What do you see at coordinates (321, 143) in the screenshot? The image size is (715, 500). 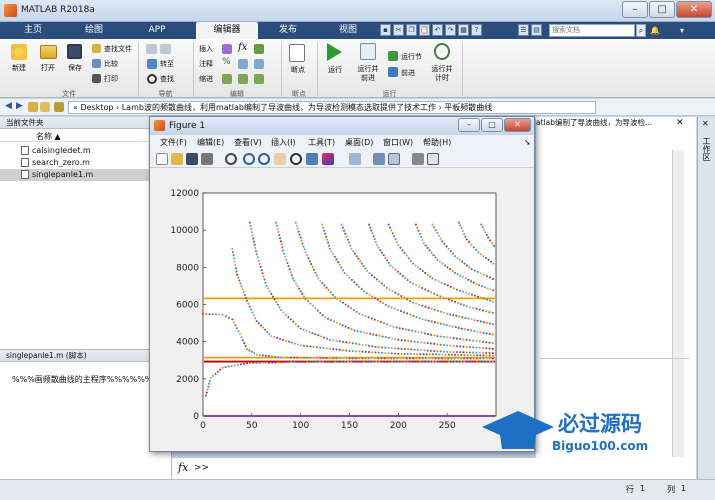 I see `menu-tools: 工具(T)` at bounding box center [321, 143].